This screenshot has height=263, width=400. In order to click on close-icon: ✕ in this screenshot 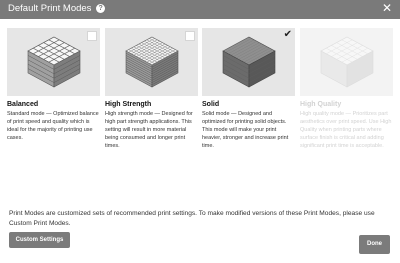, I will do `click(387, 8)`.